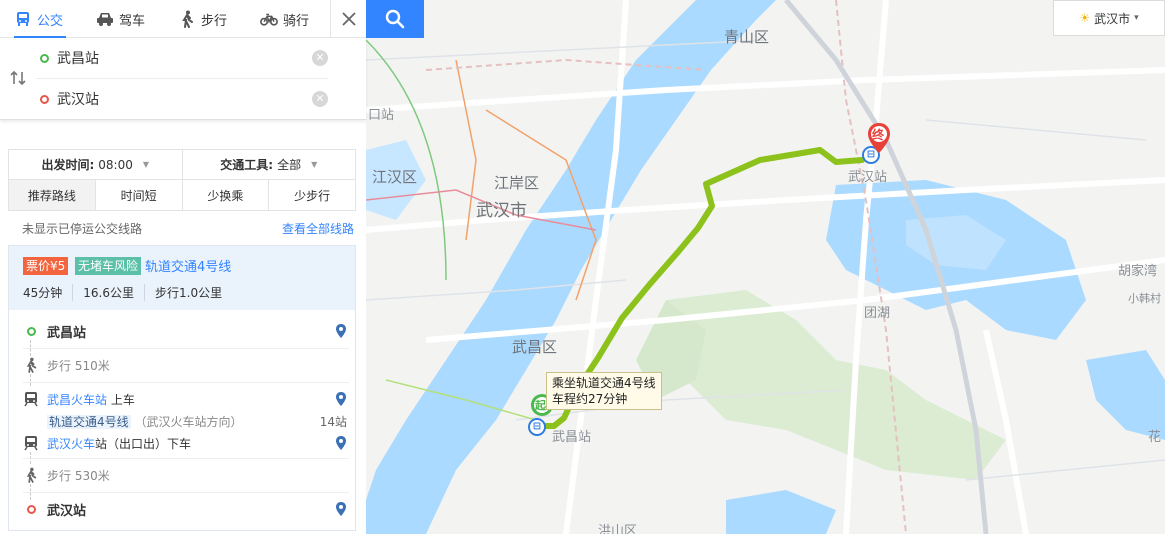  I want to click on step-start-name: 武昌站, so click(67, 333).